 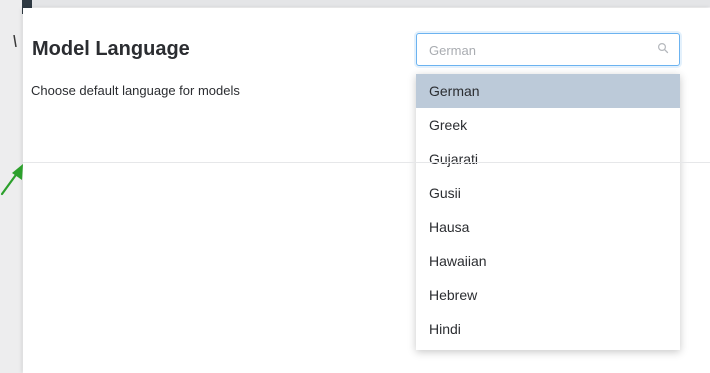 What do you see at coordinates (548, 159) in the screenshot?
I see `language-option-gujarati: Gujarati` at bounding box center [548, 159].